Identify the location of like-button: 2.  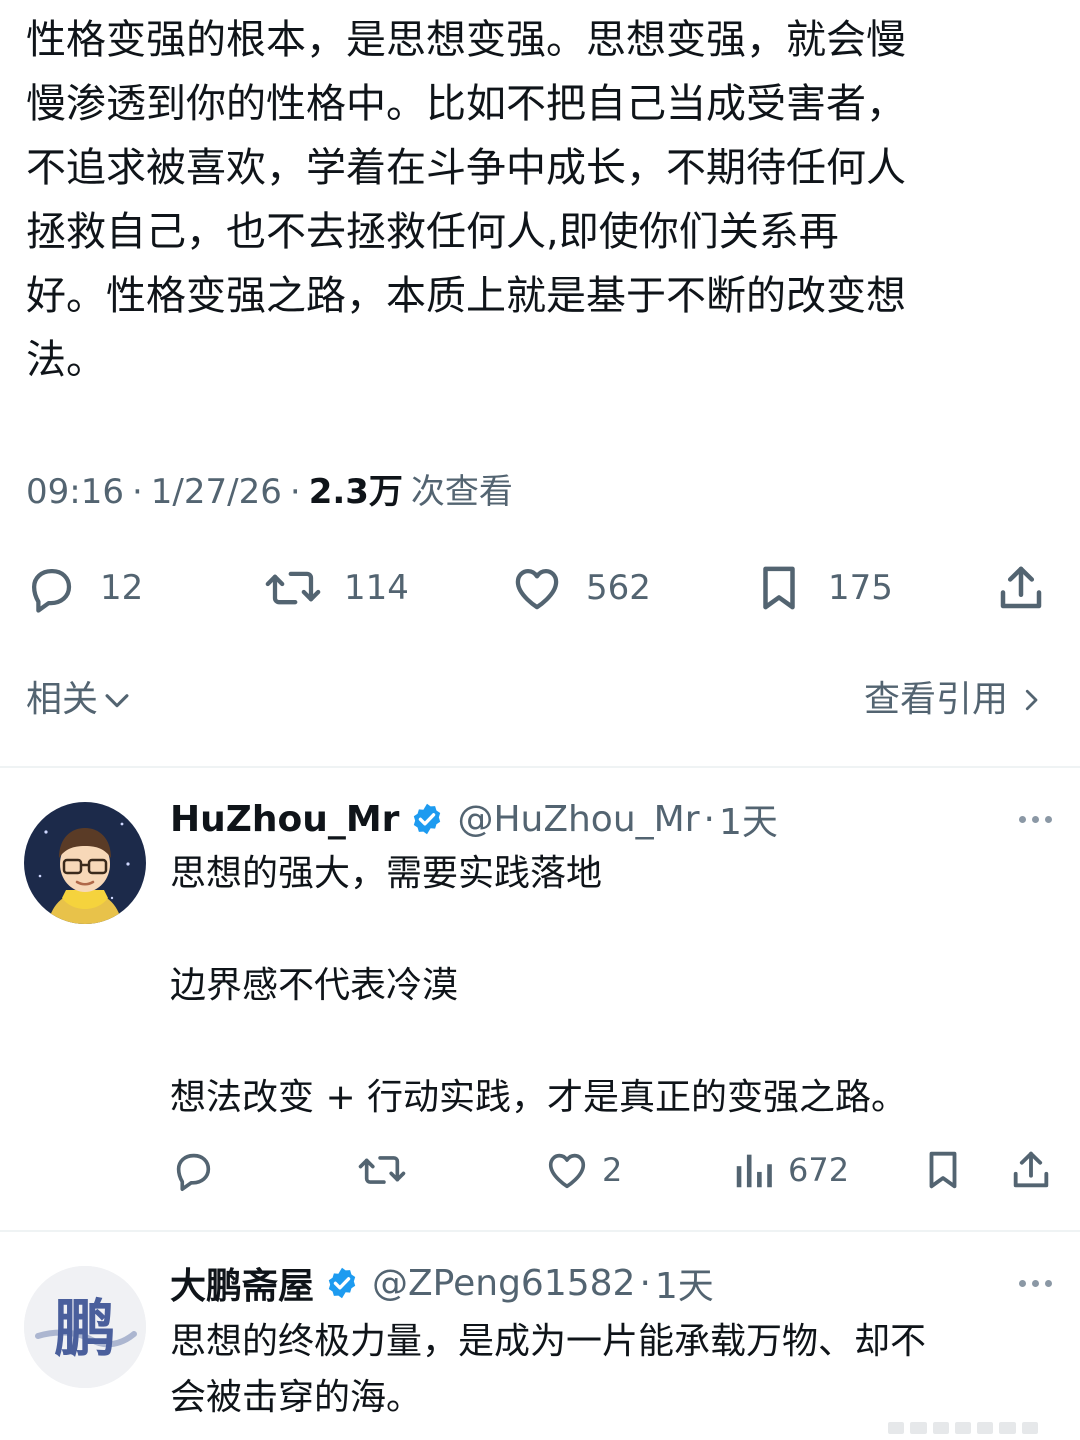
(583, 1170).